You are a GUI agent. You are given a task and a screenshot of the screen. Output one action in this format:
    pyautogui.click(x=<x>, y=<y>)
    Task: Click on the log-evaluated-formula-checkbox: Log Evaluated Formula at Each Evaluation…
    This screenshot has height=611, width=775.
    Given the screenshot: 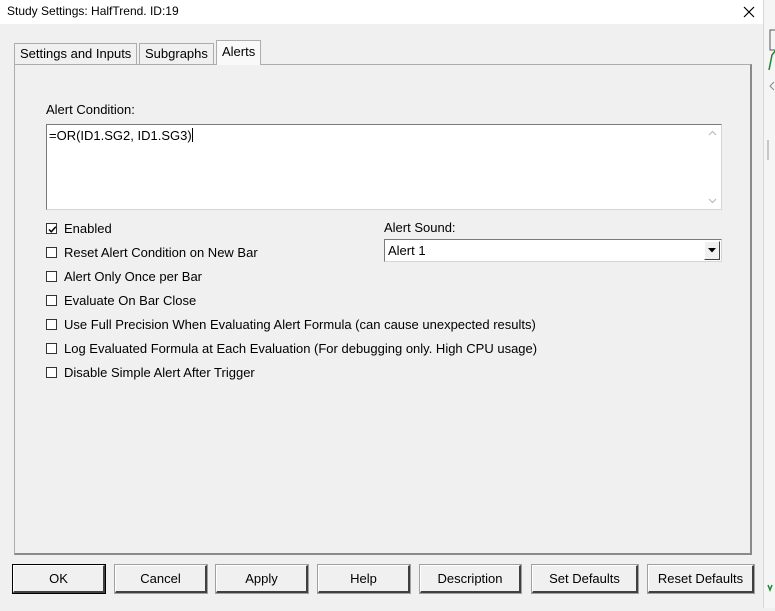 What is the action you would take?
    pyautogui.click(x=291, y=348)
    